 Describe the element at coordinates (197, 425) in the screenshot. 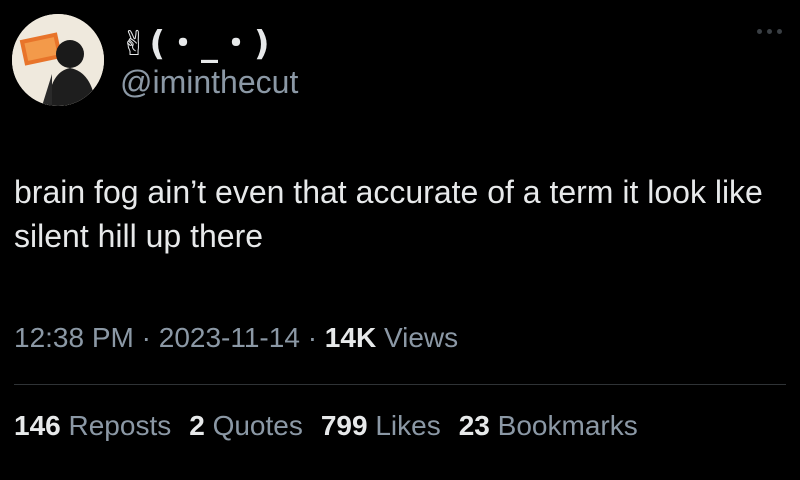

I see `quotes-count: 2` at that location.